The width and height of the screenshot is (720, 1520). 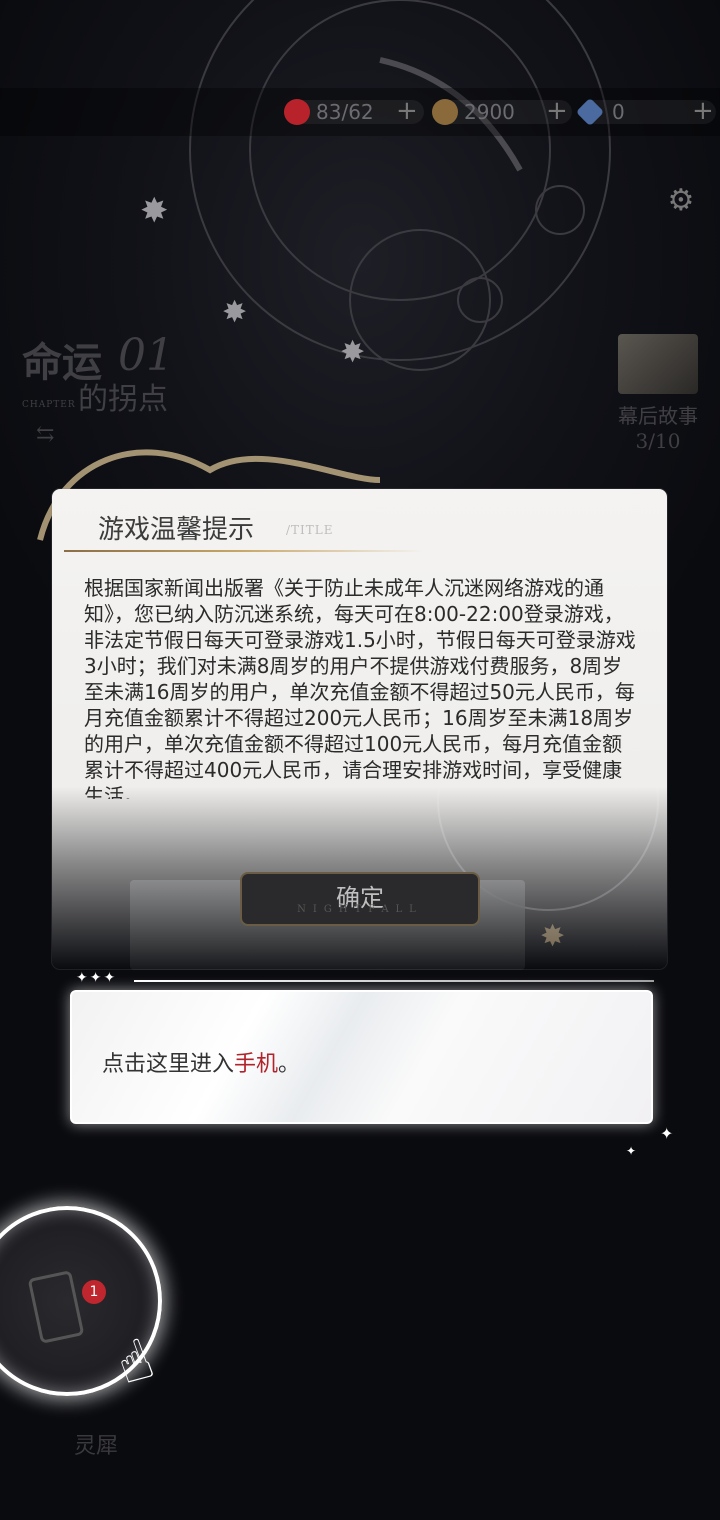 What do you see at coordinates (345, 112) in the screenshot?
I see `stamina-value: 83/62` at bounding box center [345, 112].